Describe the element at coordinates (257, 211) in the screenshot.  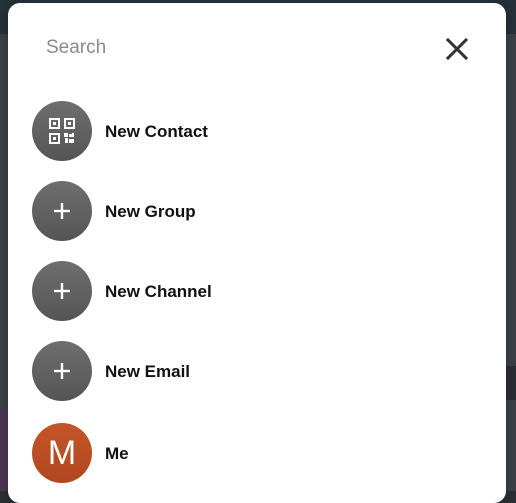
I see `list-item-new-group: New Group` at that location.